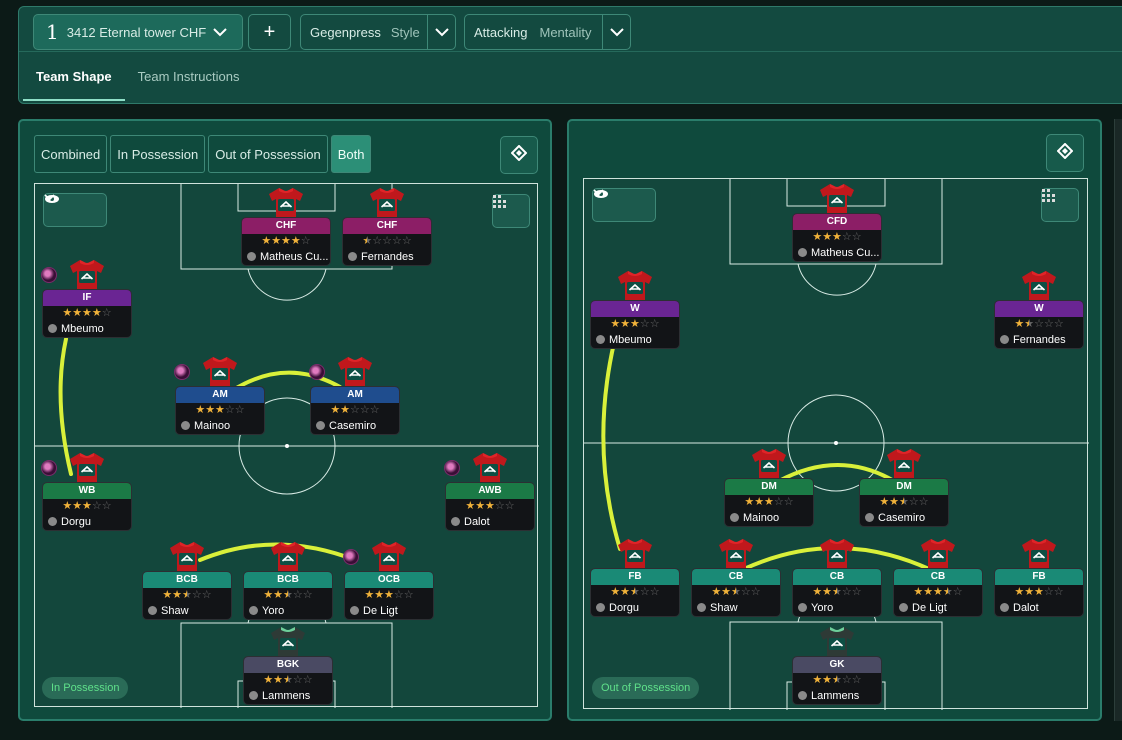 This screenshot has height=740, width=1122. I want to click on player-card: FB ★★★☆☆ Dorgu, so click(635, 577).